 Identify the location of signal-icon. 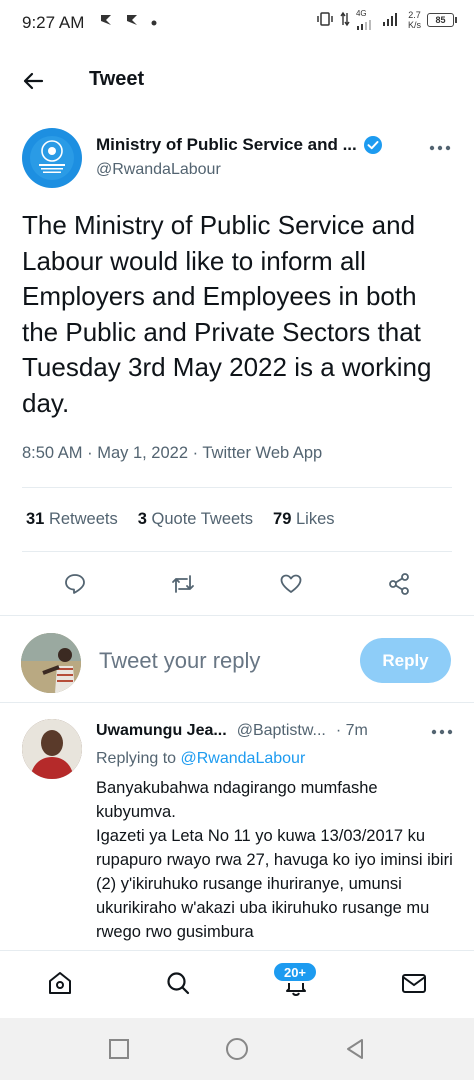
(392, 20).